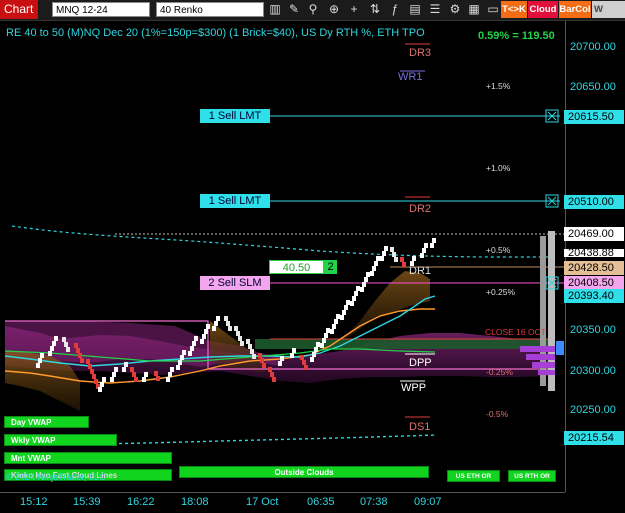  I want to click on price-marker-sell-lmt-2: 20510.00, so click(594, 202).